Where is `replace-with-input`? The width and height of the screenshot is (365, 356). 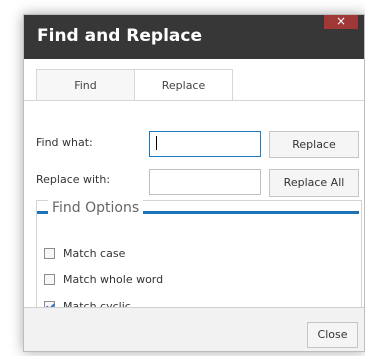 replace-with-input is located at coordinates (205, 182).